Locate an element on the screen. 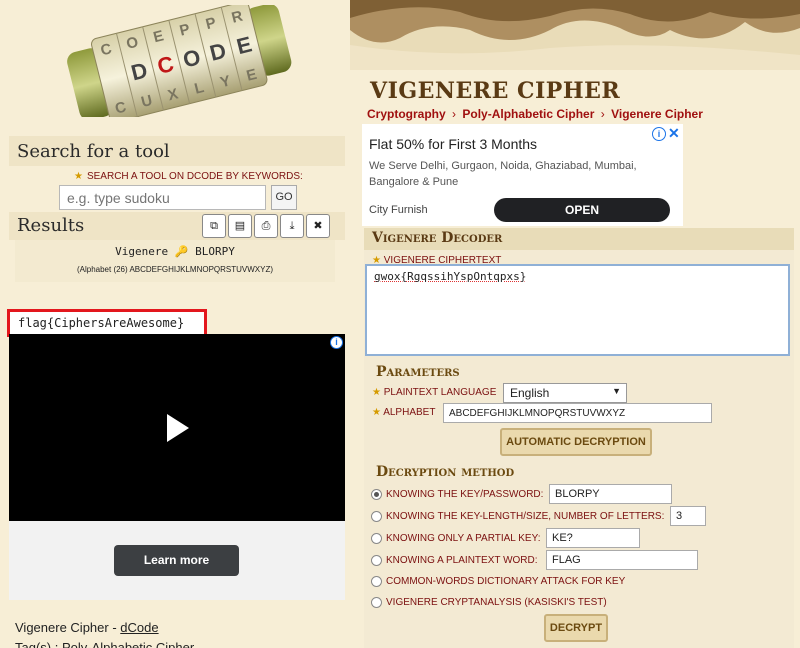  method-kasiski-radio is located at coordinates (376, 602).